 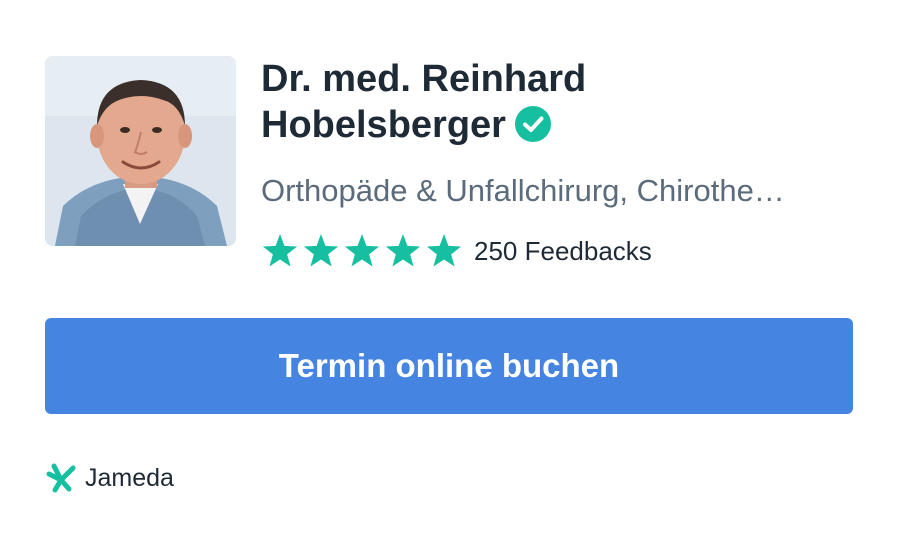 I want to click on doctor-name-line1: Dr. med. Reinhard, so click(x=424, y=79).